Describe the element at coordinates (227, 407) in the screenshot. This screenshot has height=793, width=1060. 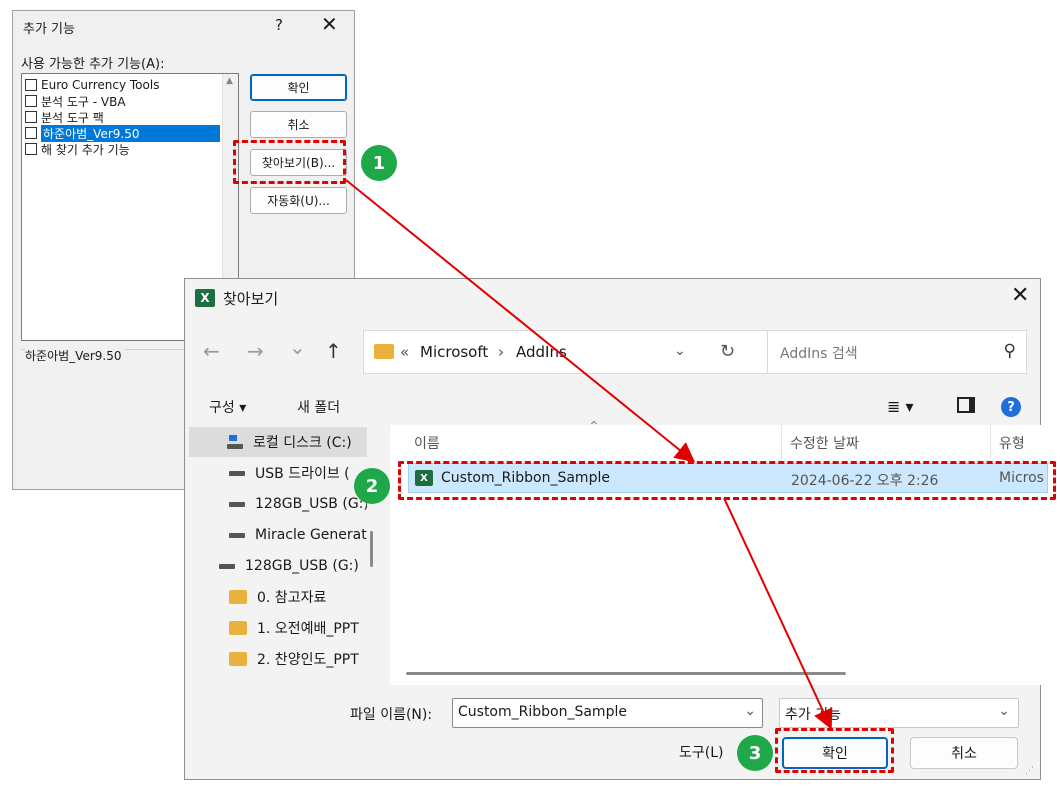
I see `organize-button: 구성 ▾` at that location.